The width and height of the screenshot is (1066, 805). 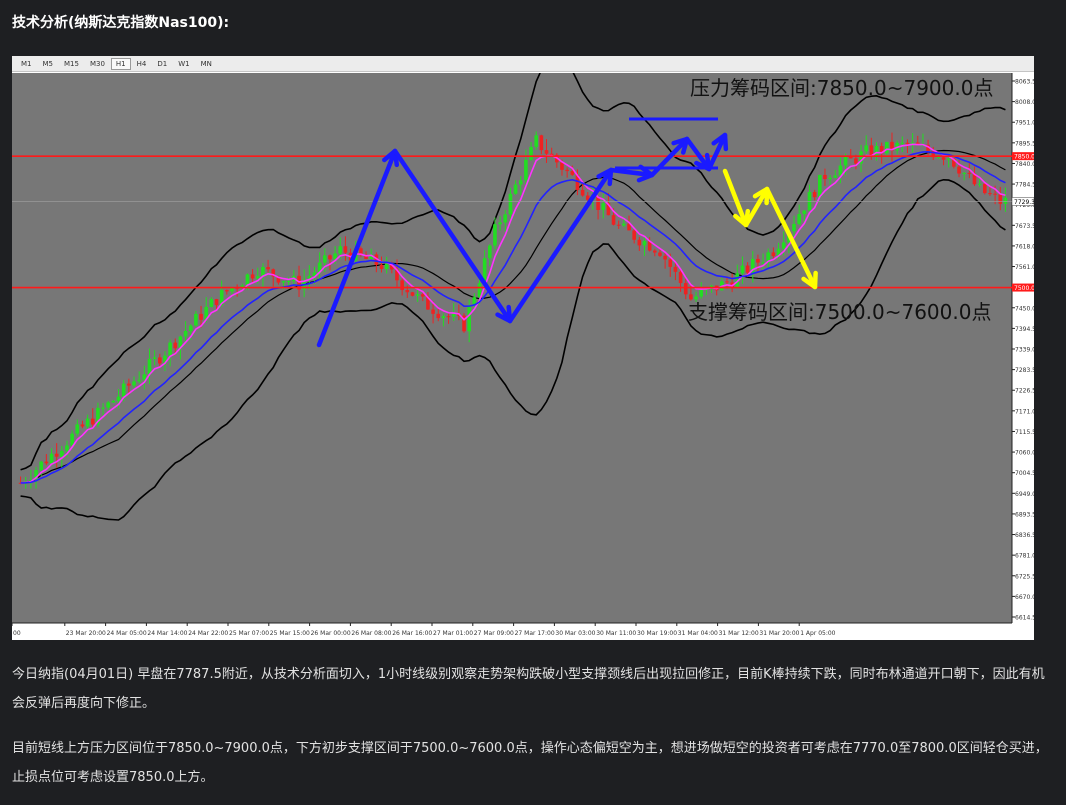 What do you see at coordinates (121, 23) in the screenshot?
I see `page-title: 技术分析(纳斯达克指数Nas100):` at bounding box center [121, 23].